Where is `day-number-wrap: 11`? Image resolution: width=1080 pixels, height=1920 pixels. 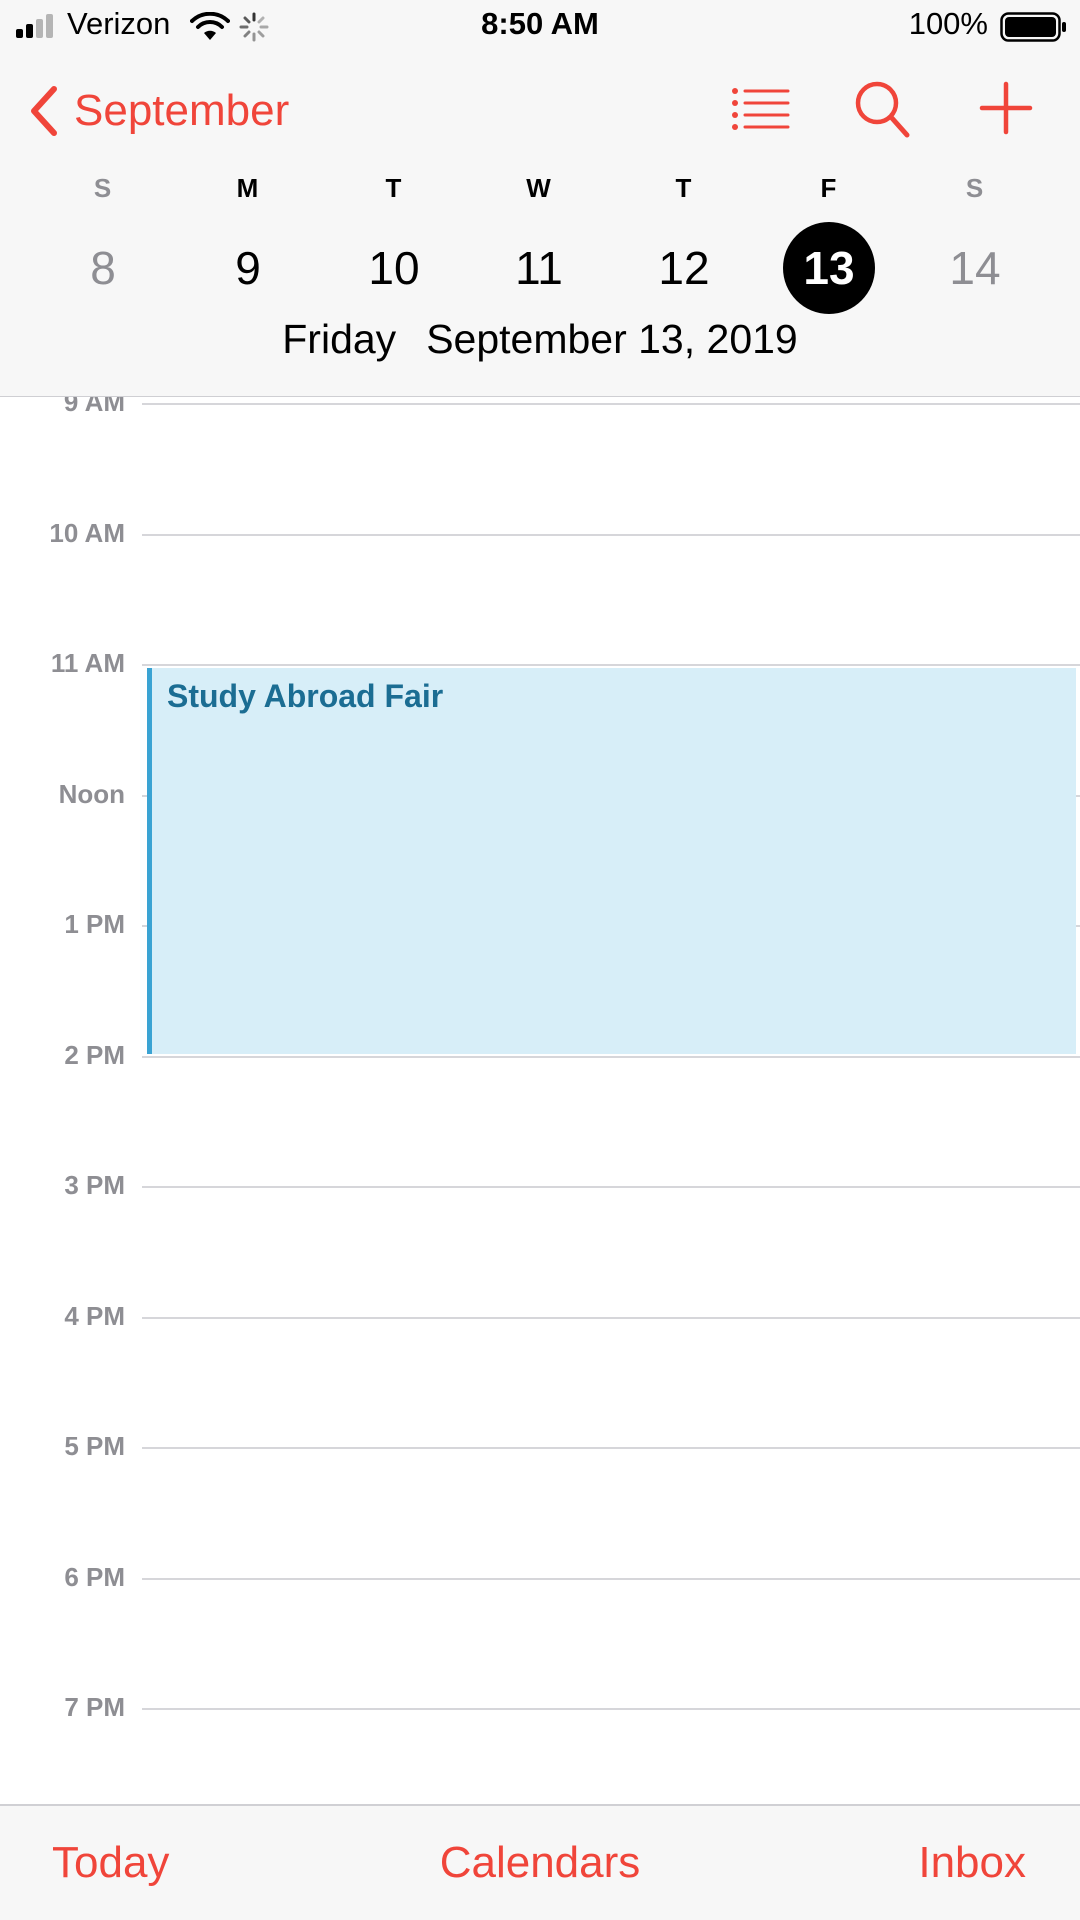
day-number-wrap: 11 is located at coordinates (539, 268).